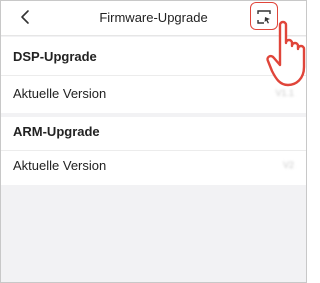  Describe the element at coordinates (288, 165) in the screenshot. I see `arm-version-value: V2` at that location.